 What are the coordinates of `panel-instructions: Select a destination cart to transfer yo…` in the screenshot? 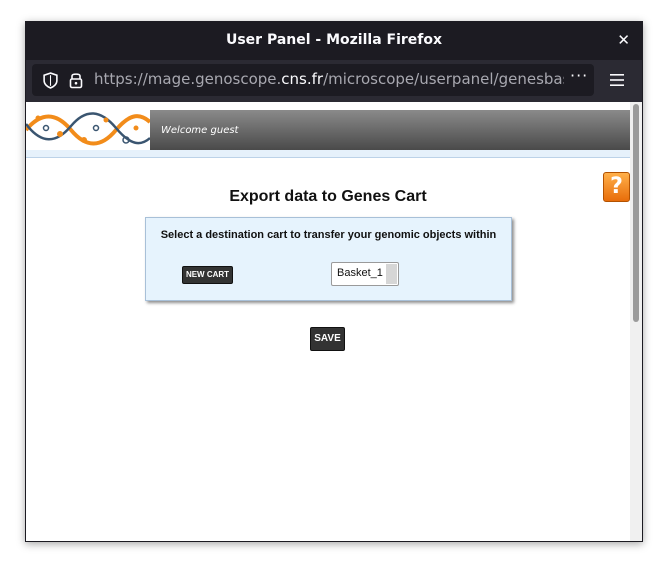 It's located at (328, 235).